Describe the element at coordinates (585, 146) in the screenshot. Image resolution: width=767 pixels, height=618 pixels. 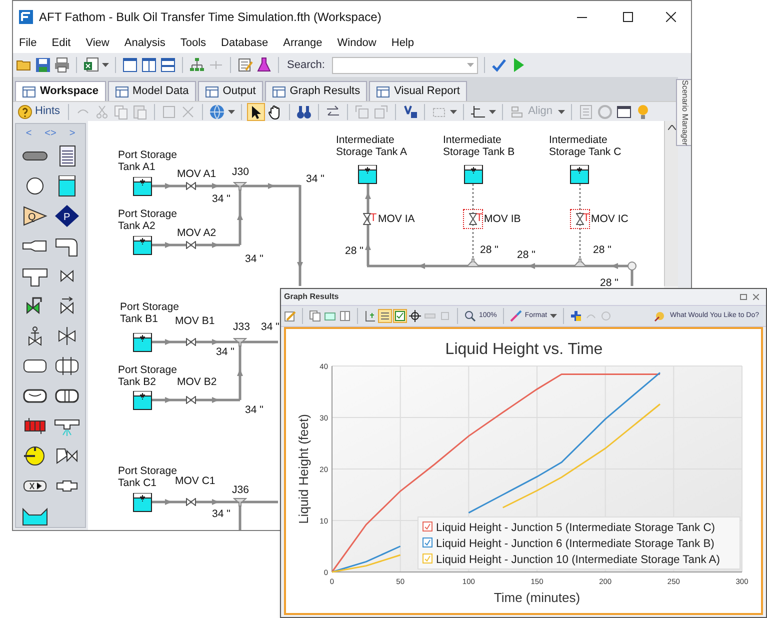
I see `diagram-label: Intermediate Storage Tank C` at that location.